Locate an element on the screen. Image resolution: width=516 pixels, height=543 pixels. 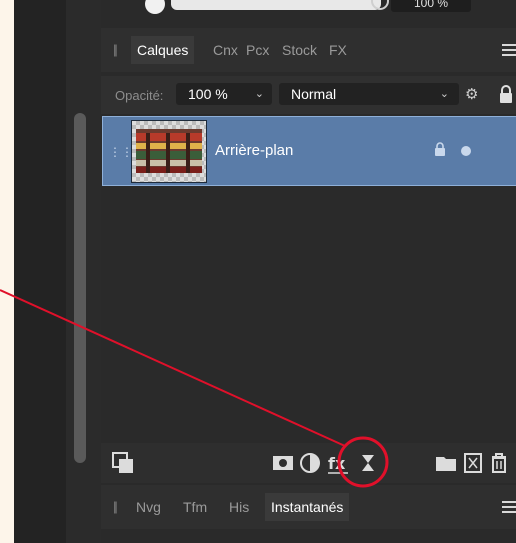
layer-row: ⋮⋮ Arrière-plan is located at coordinates (309, 151).